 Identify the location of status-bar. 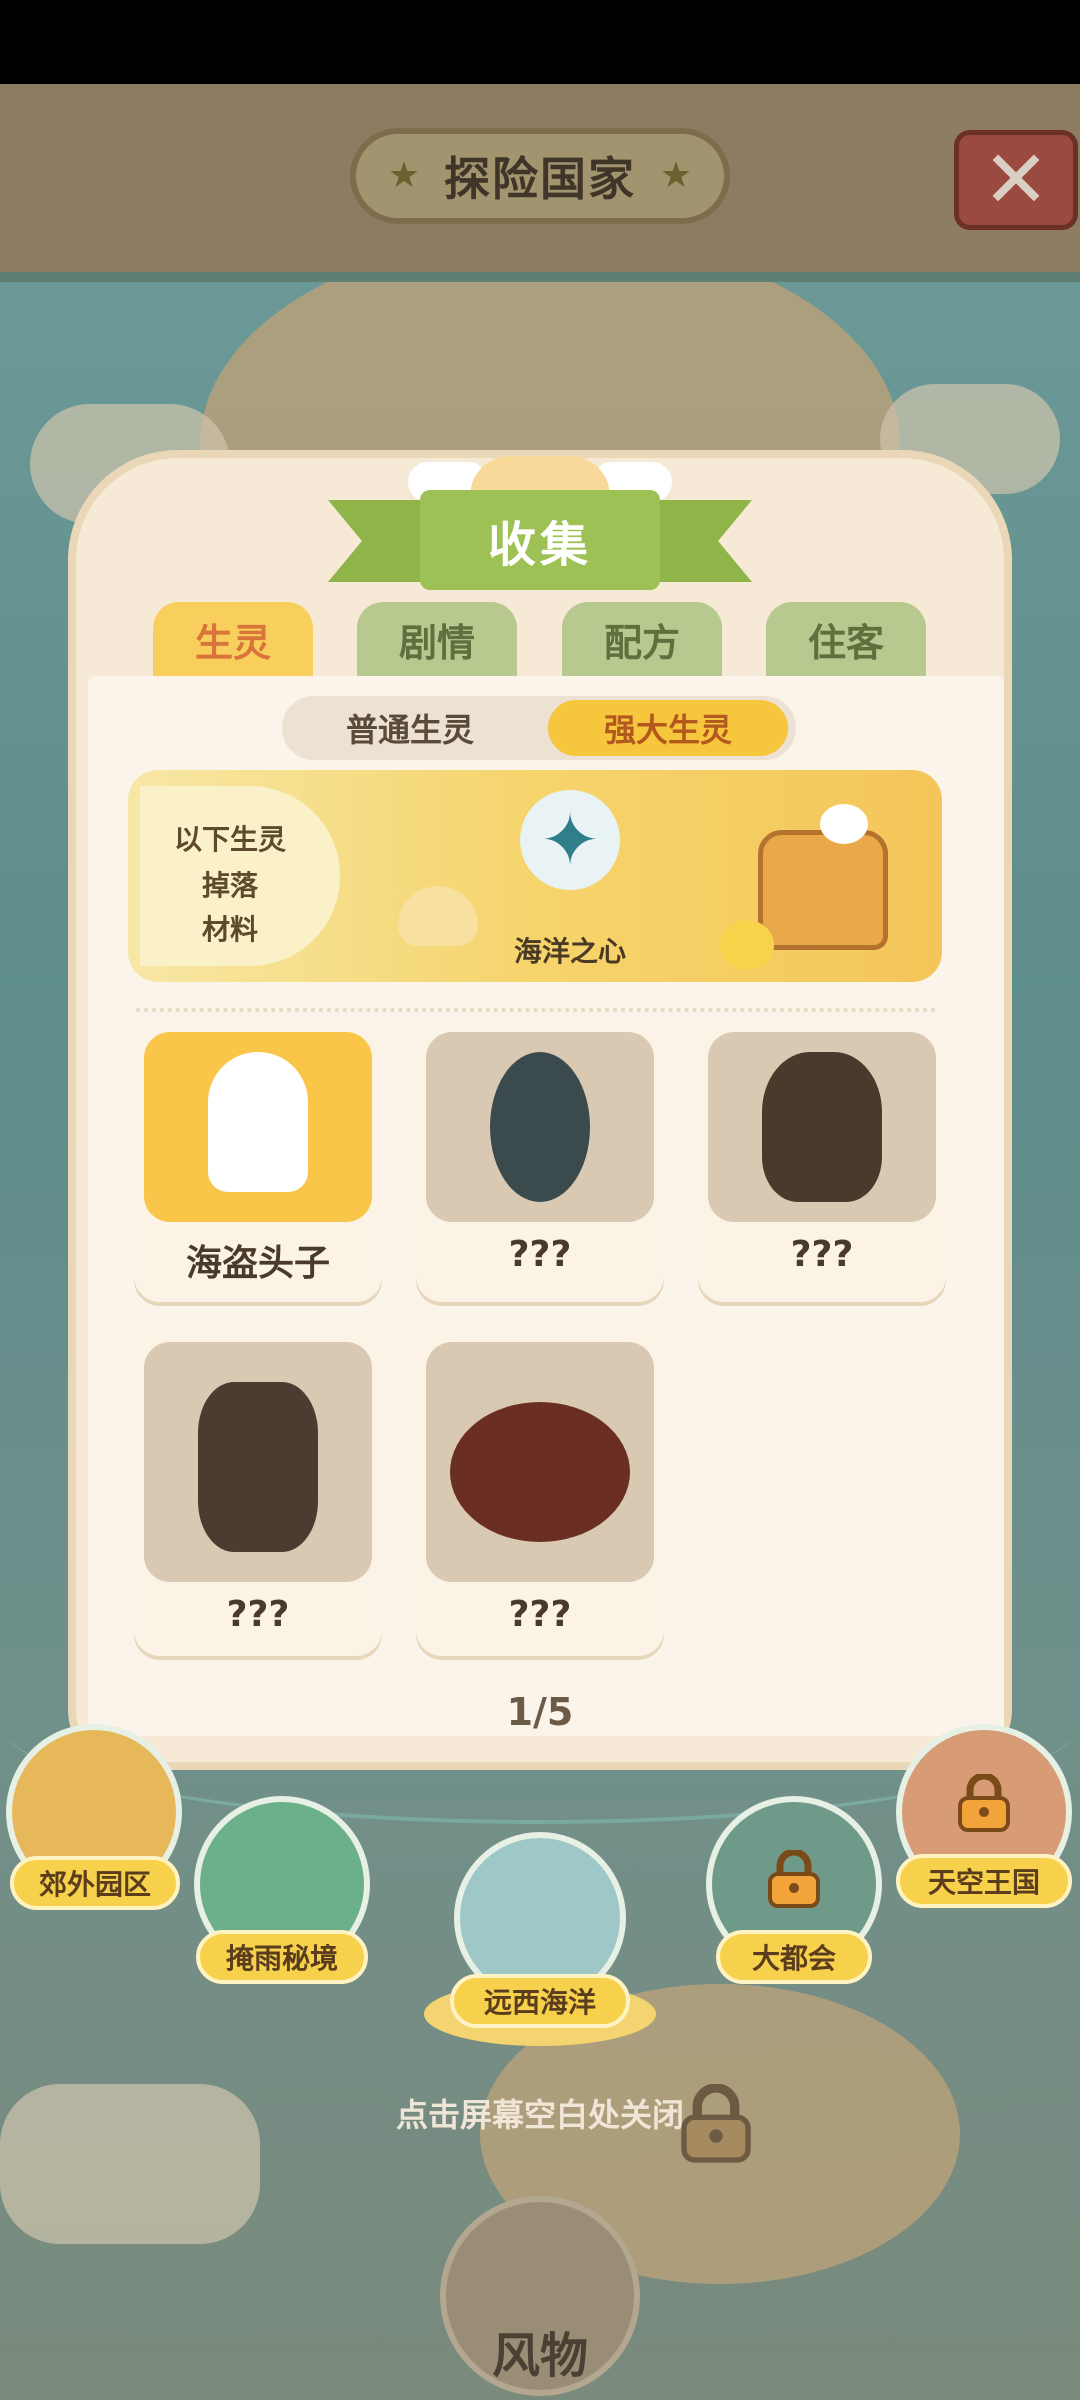
(540, 42).